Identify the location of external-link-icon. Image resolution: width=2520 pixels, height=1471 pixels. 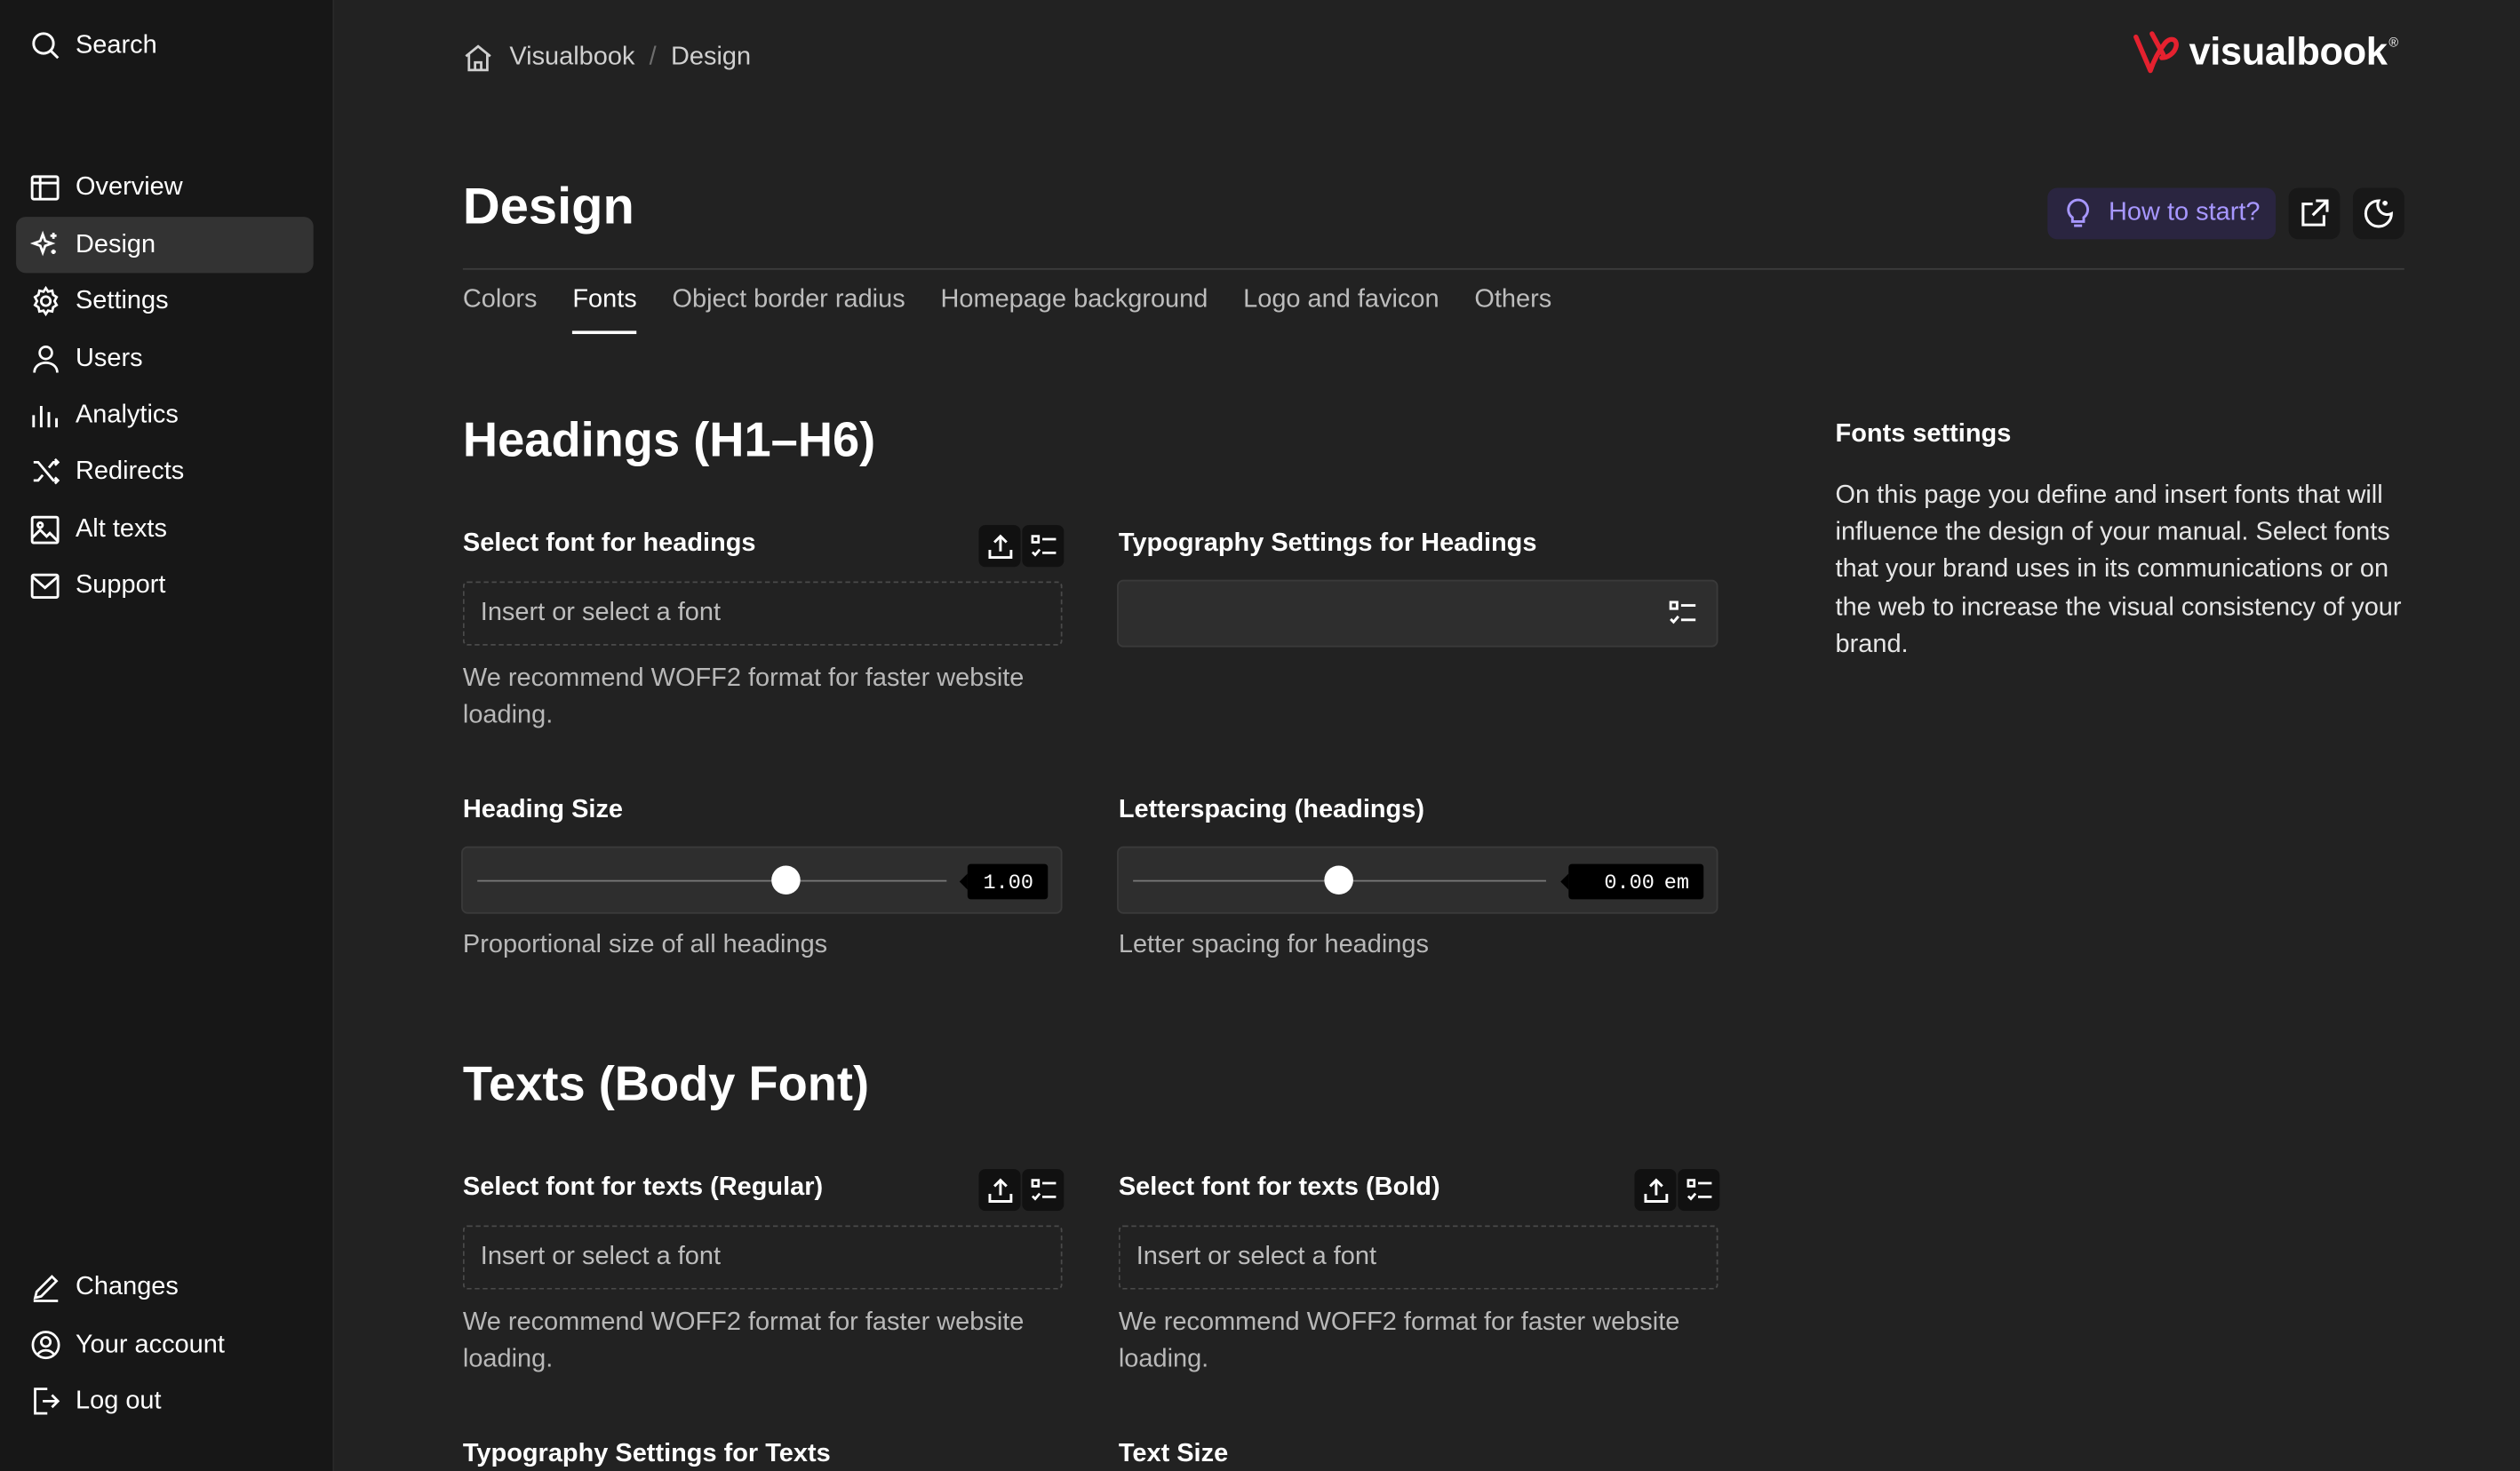
(2314, 213).